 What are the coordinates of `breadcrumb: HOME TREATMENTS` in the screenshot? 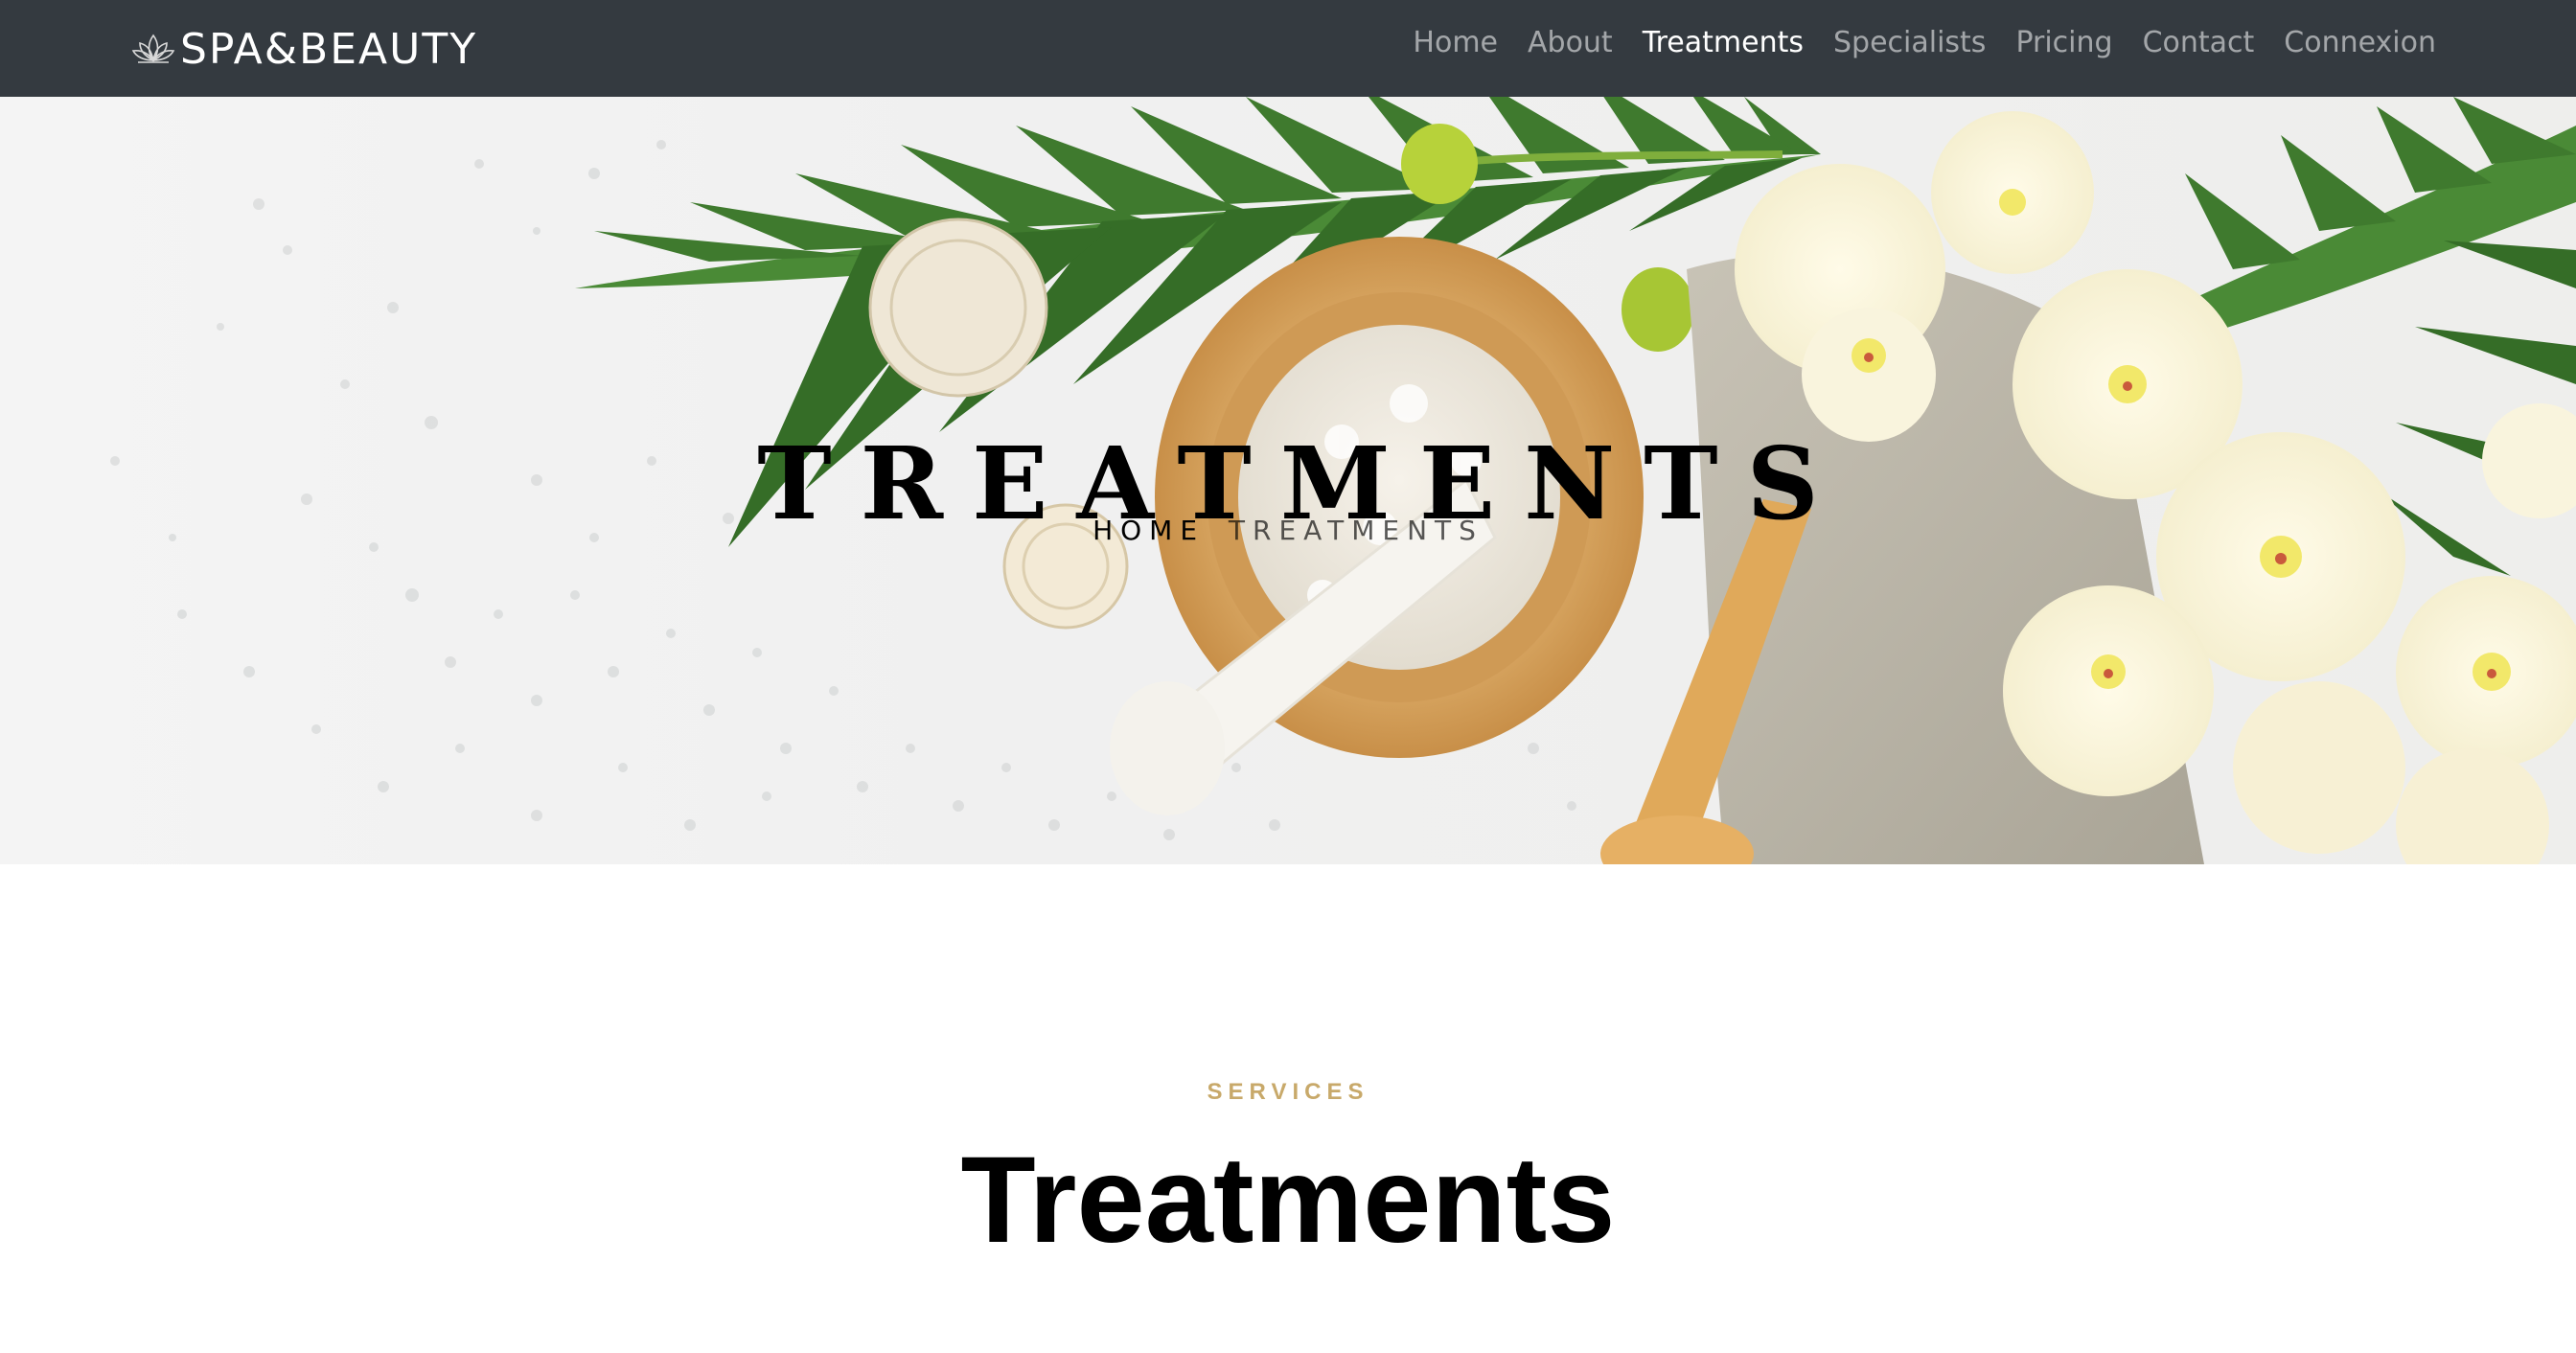 It's located at (1288, 530).